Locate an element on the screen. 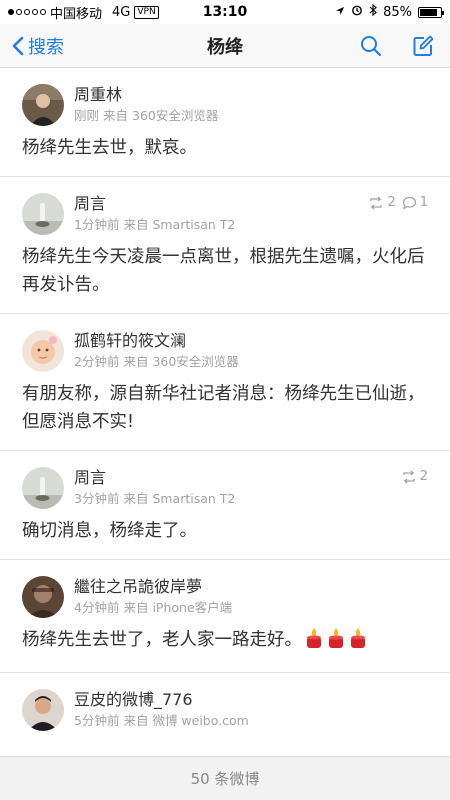  back-label: 搜索 is located at coordinates (46, 47).